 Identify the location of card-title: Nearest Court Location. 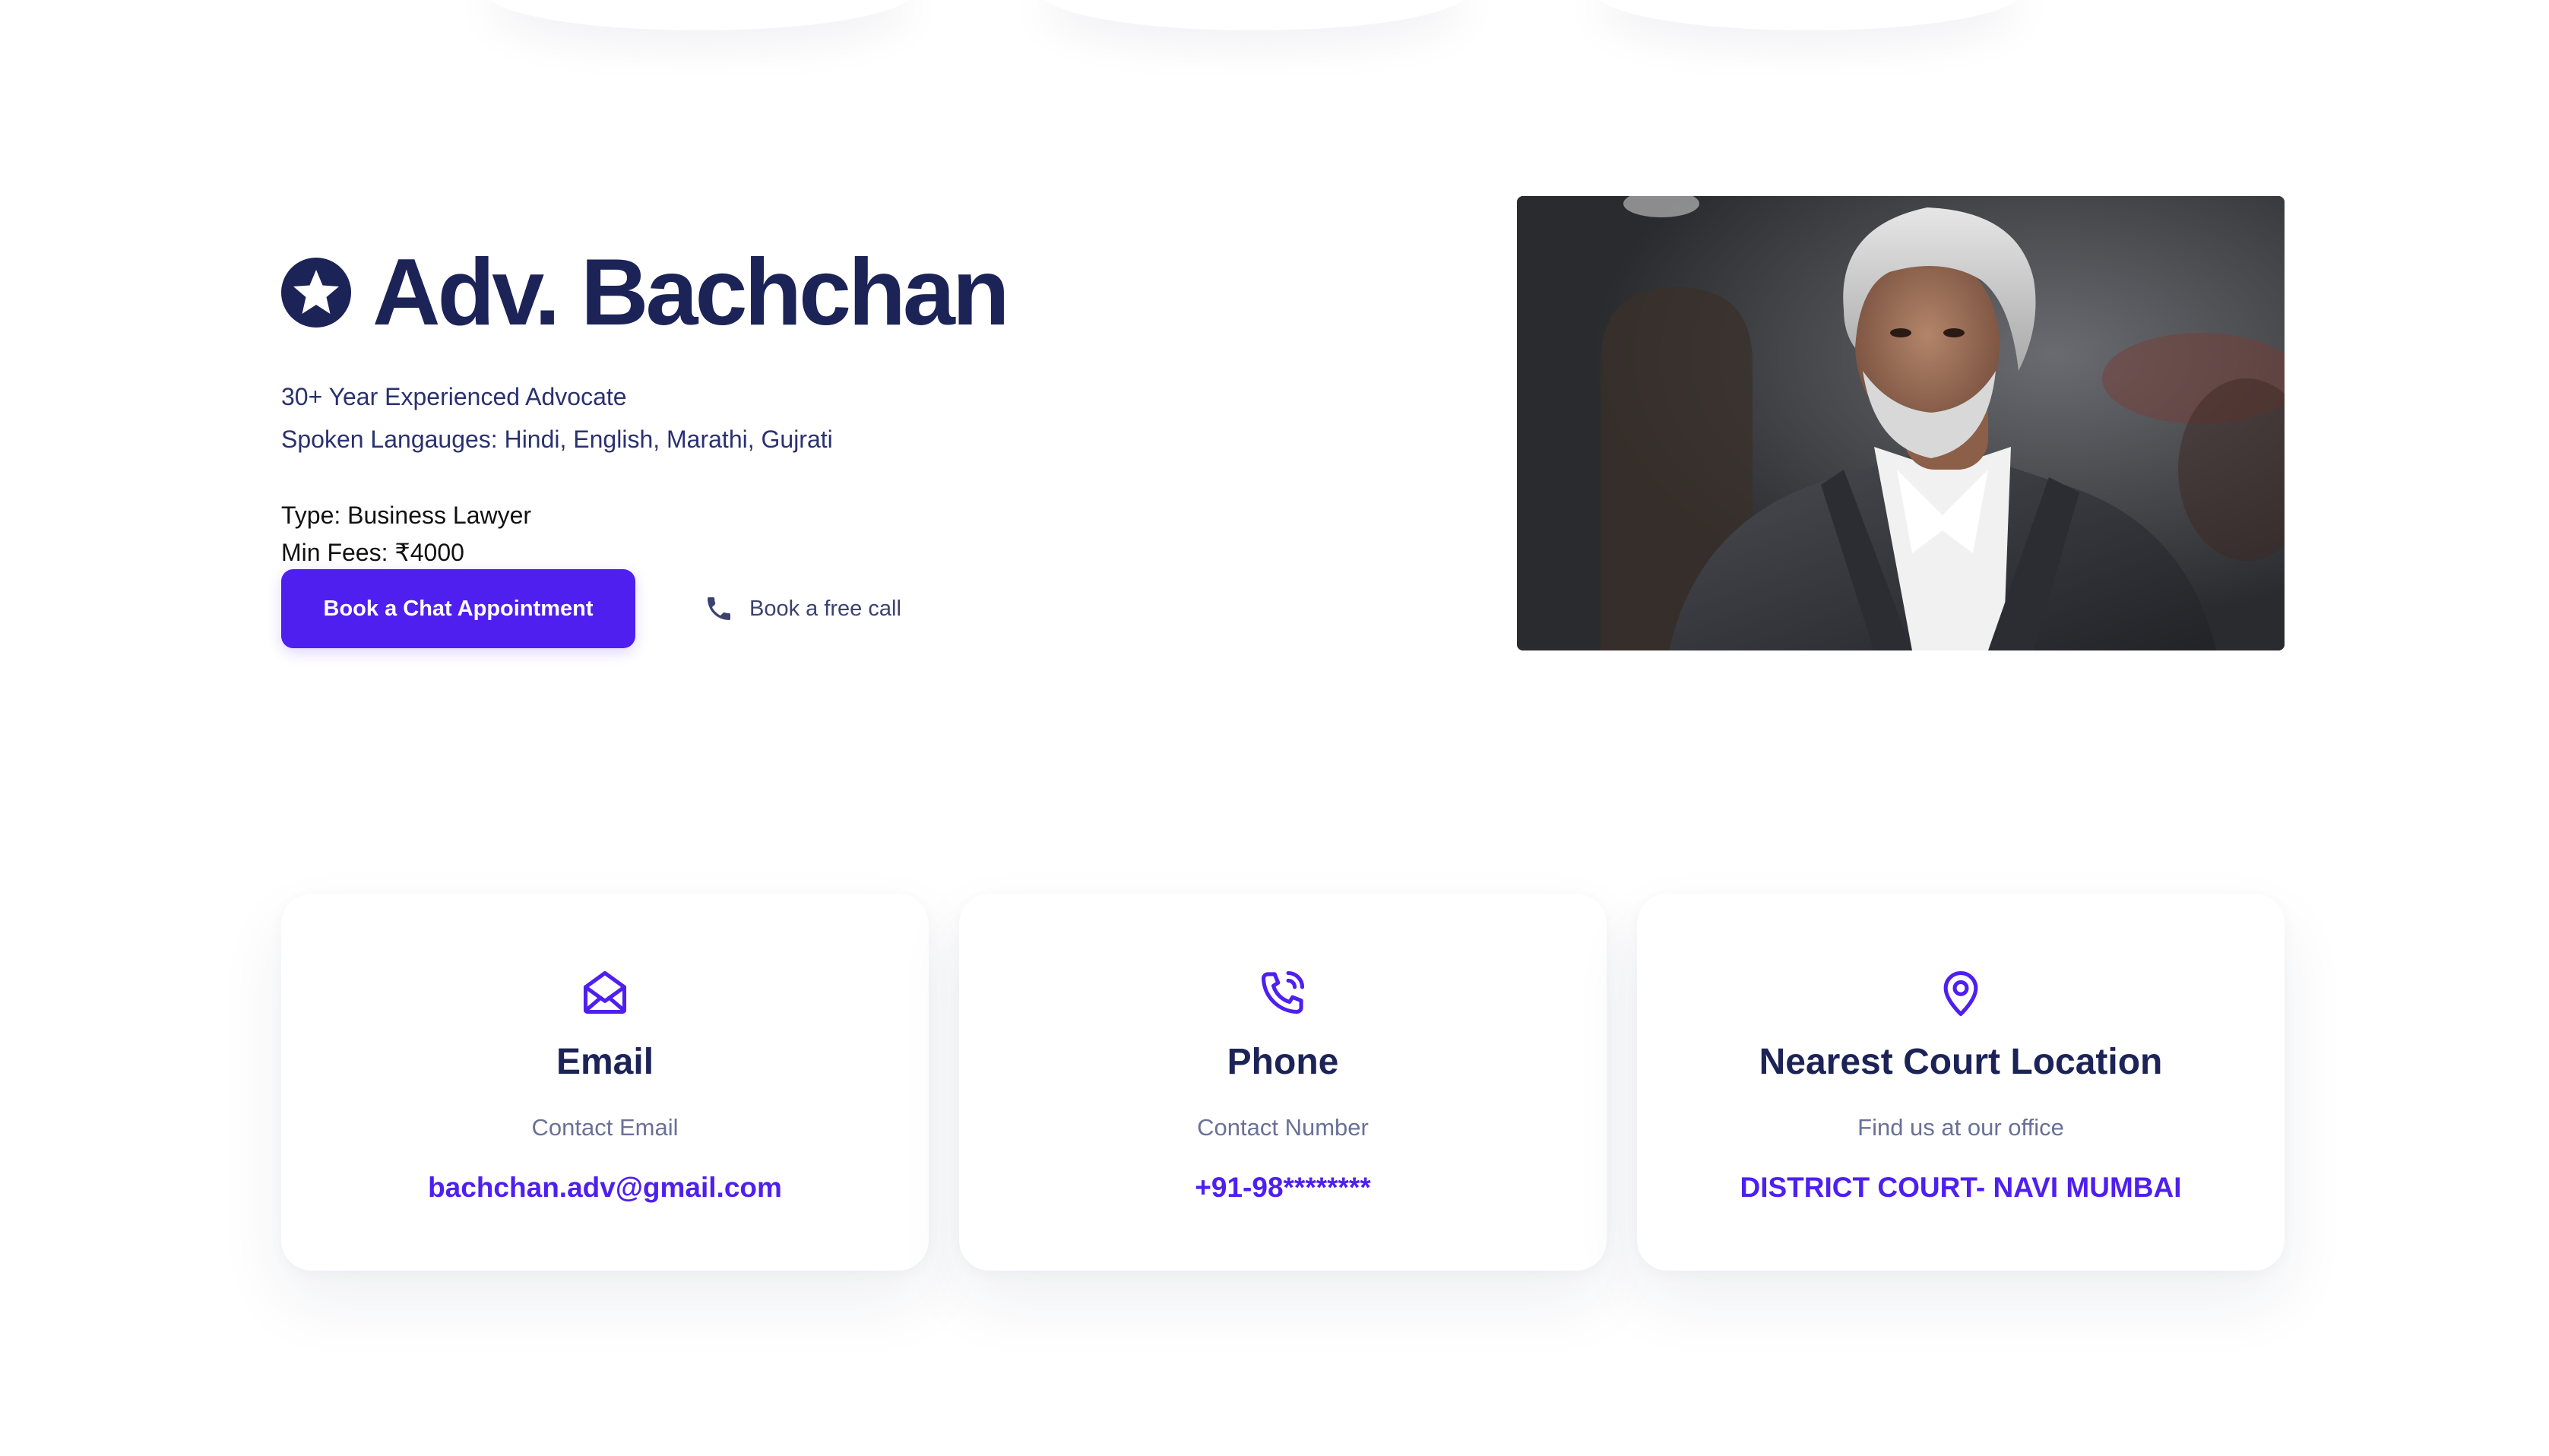
(1961, 1062).